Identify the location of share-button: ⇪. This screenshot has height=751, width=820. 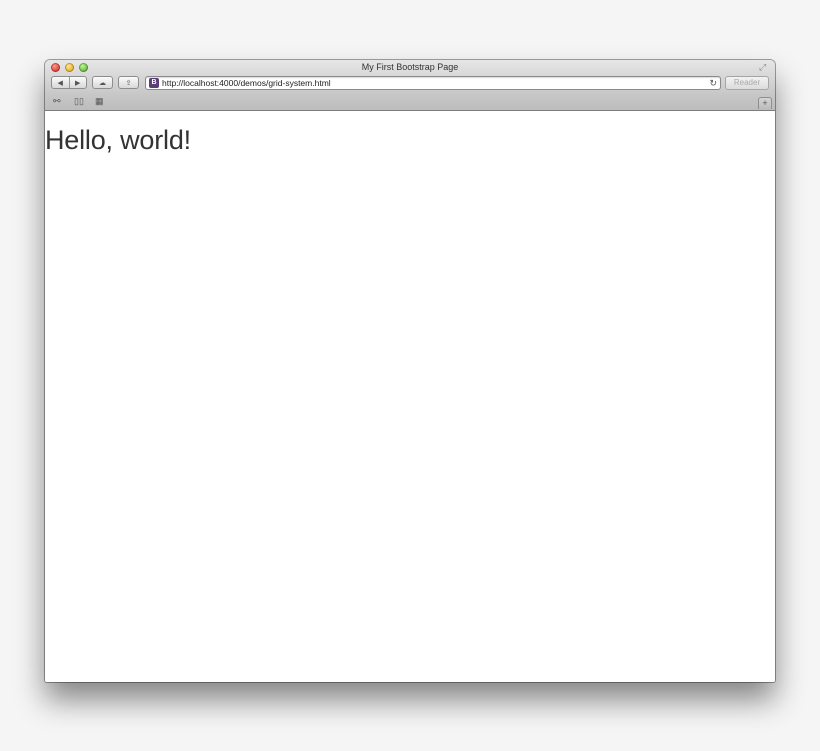
(128, 82).